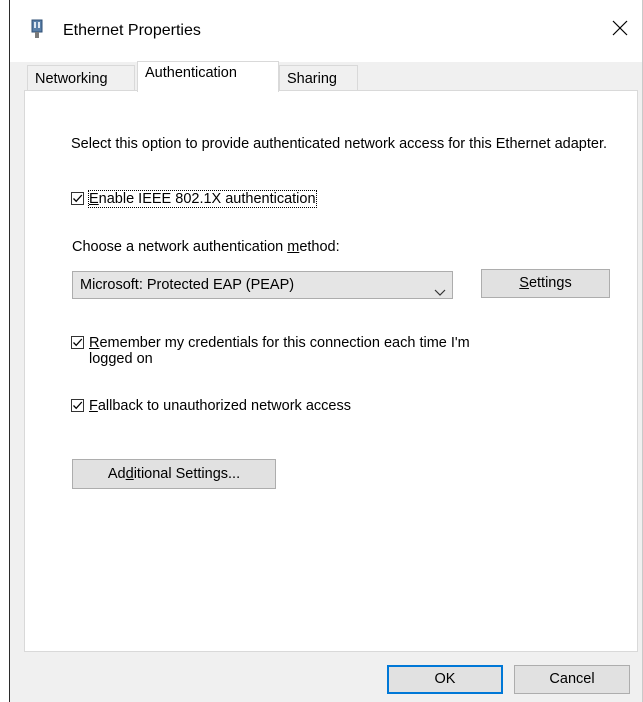 The image size is (643, 702). What do you see at coordinates (326, 31) in the screenshot?
I see `title-bar: Ethernet Properties` at bounding box center [326, 31].